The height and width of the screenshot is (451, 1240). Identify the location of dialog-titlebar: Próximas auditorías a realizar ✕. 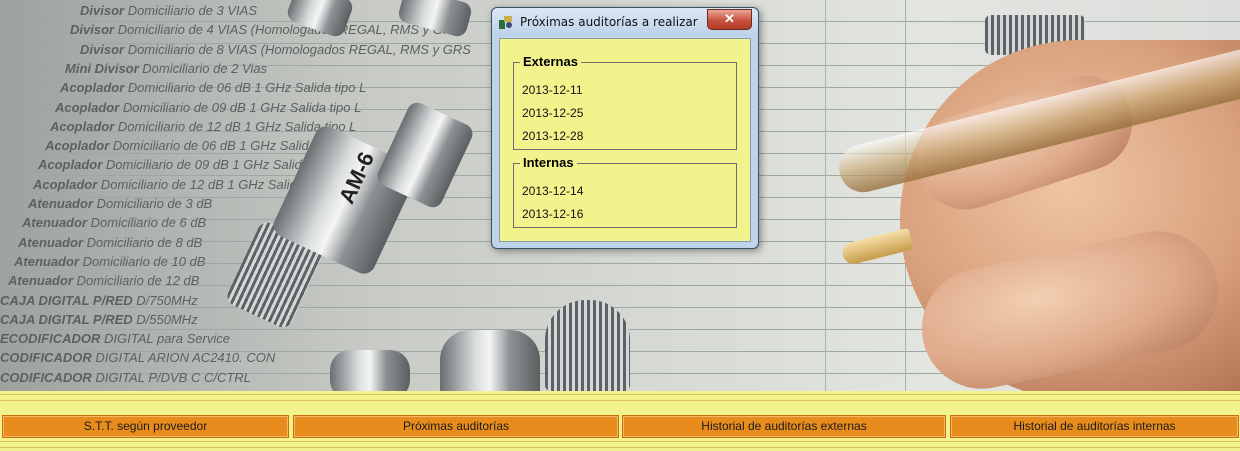
(625, 22).